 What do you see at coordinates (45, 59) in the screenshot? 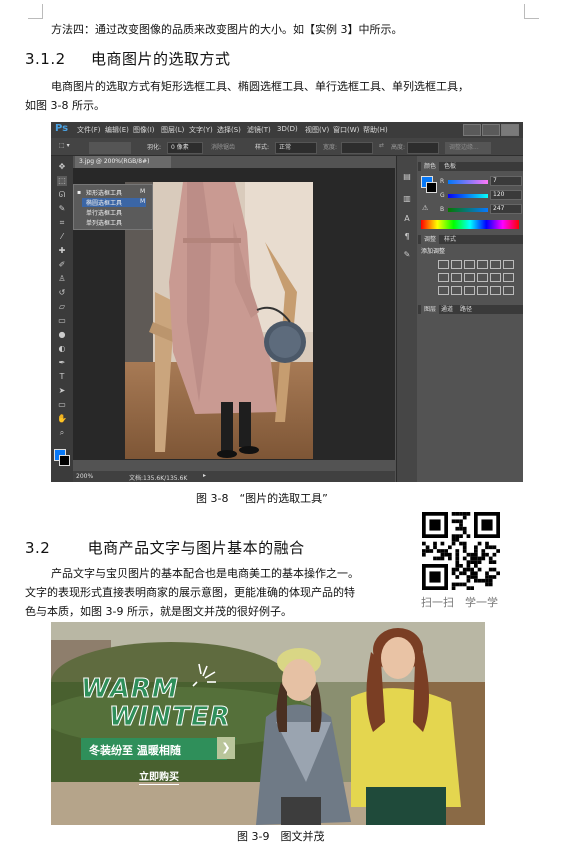
I see `section-number: 3.1.2` at bounding box center [45, 59].